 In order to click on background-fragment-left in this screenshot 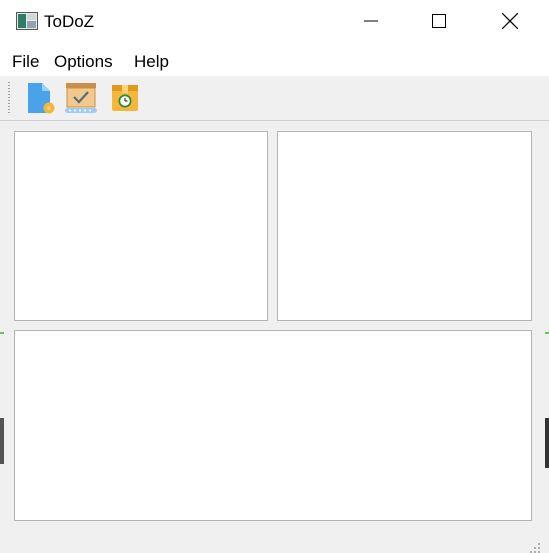, I will do `click(2, 333)`.